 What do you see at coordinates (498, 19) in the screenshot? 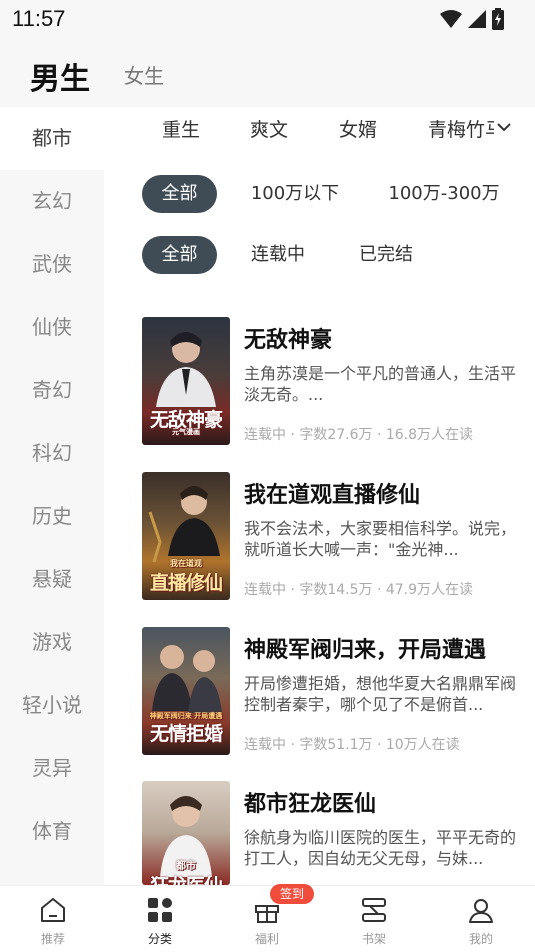
I see `battery-icon` at bounding box center [498, 19].